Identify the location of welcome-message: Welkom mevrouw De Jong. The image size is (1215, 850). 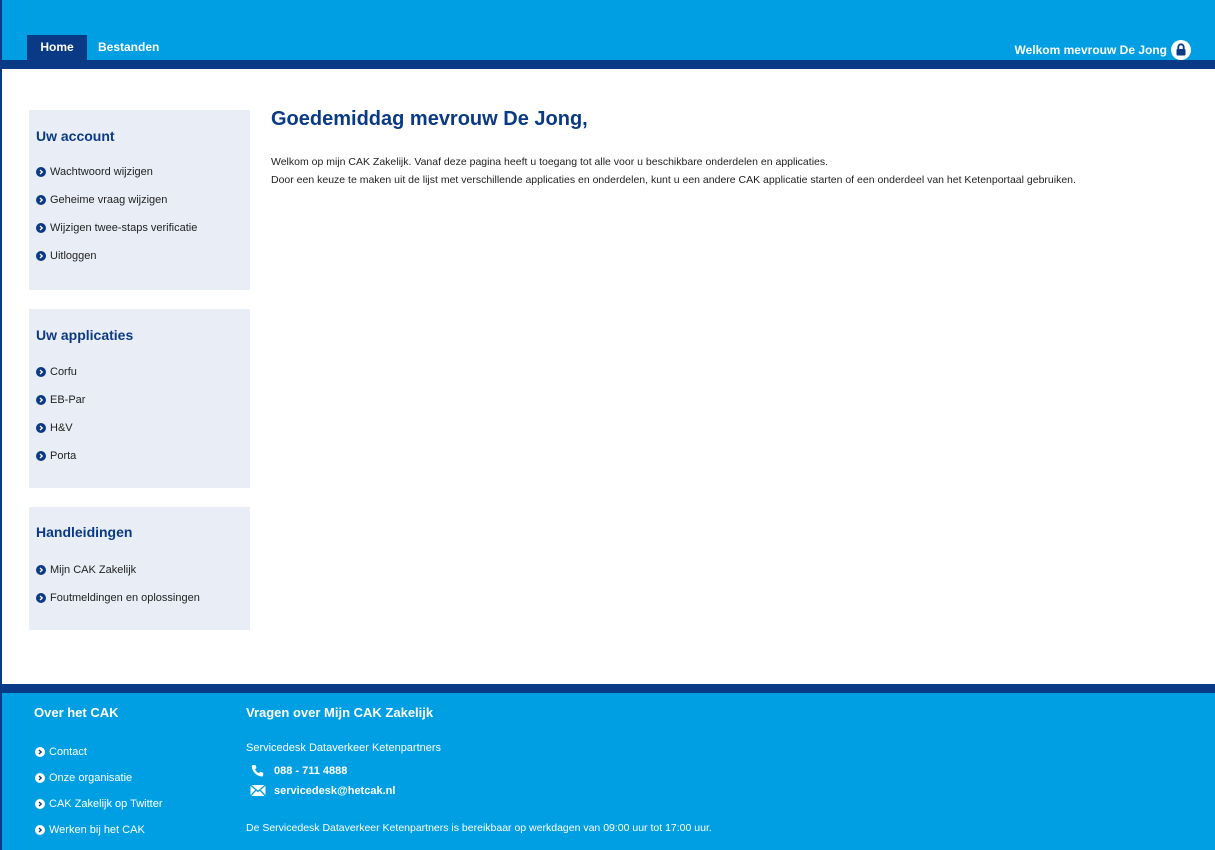
(1090, 50).